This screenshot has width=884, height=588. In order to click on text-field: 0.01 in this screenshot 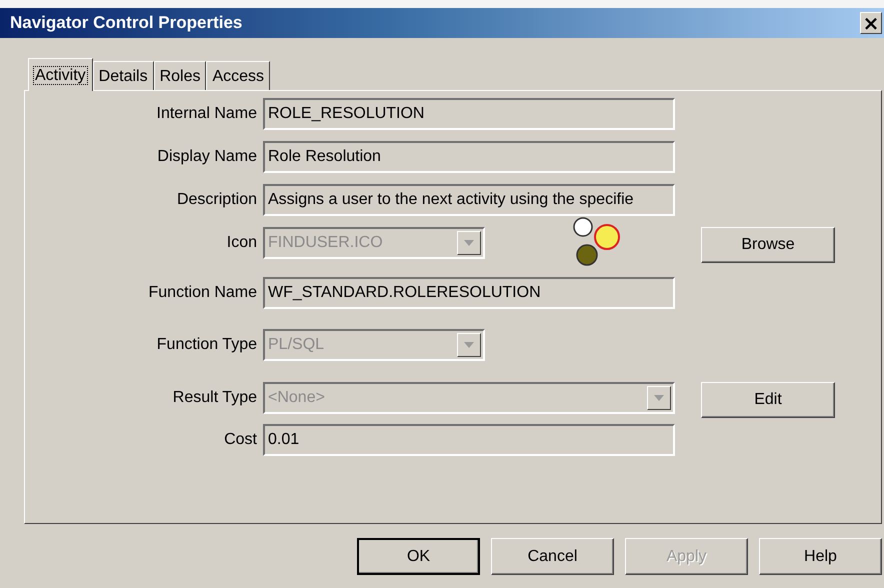, I will do `click(469, 440)`.